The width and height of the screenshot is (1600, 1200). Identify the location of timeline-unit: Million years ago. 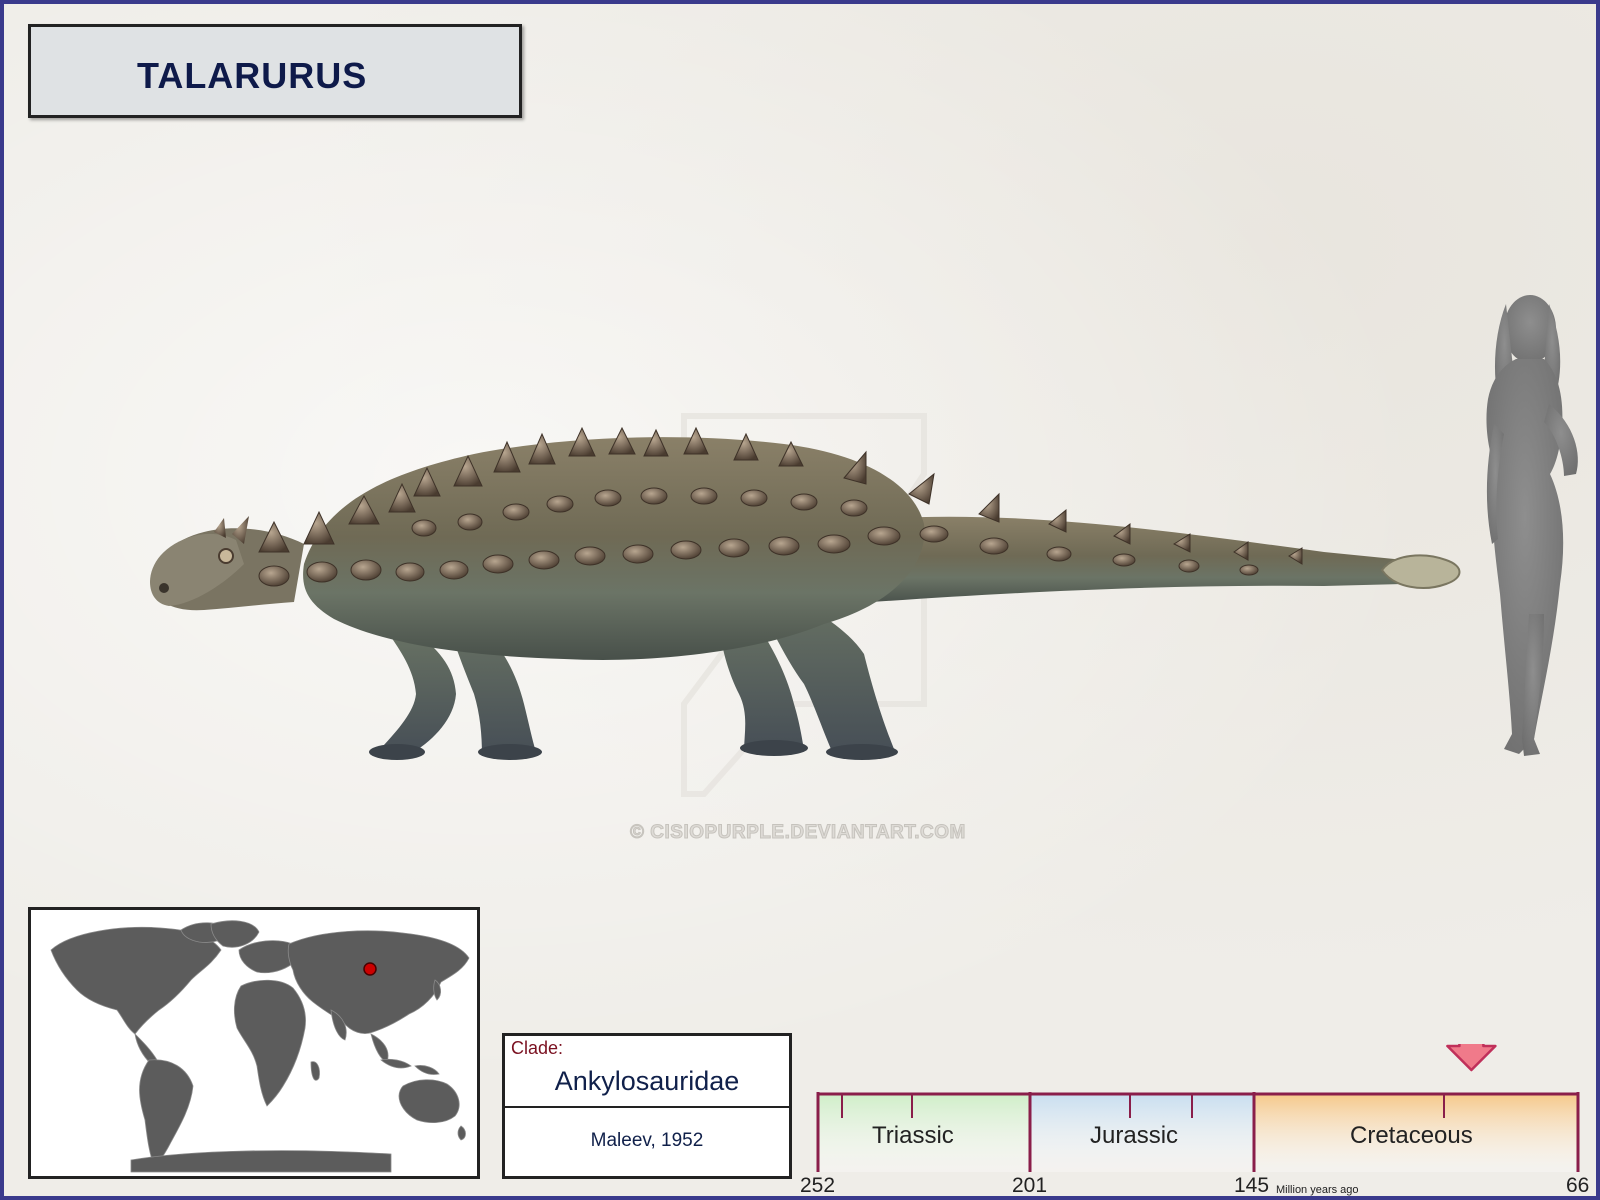
(1317, 1190).